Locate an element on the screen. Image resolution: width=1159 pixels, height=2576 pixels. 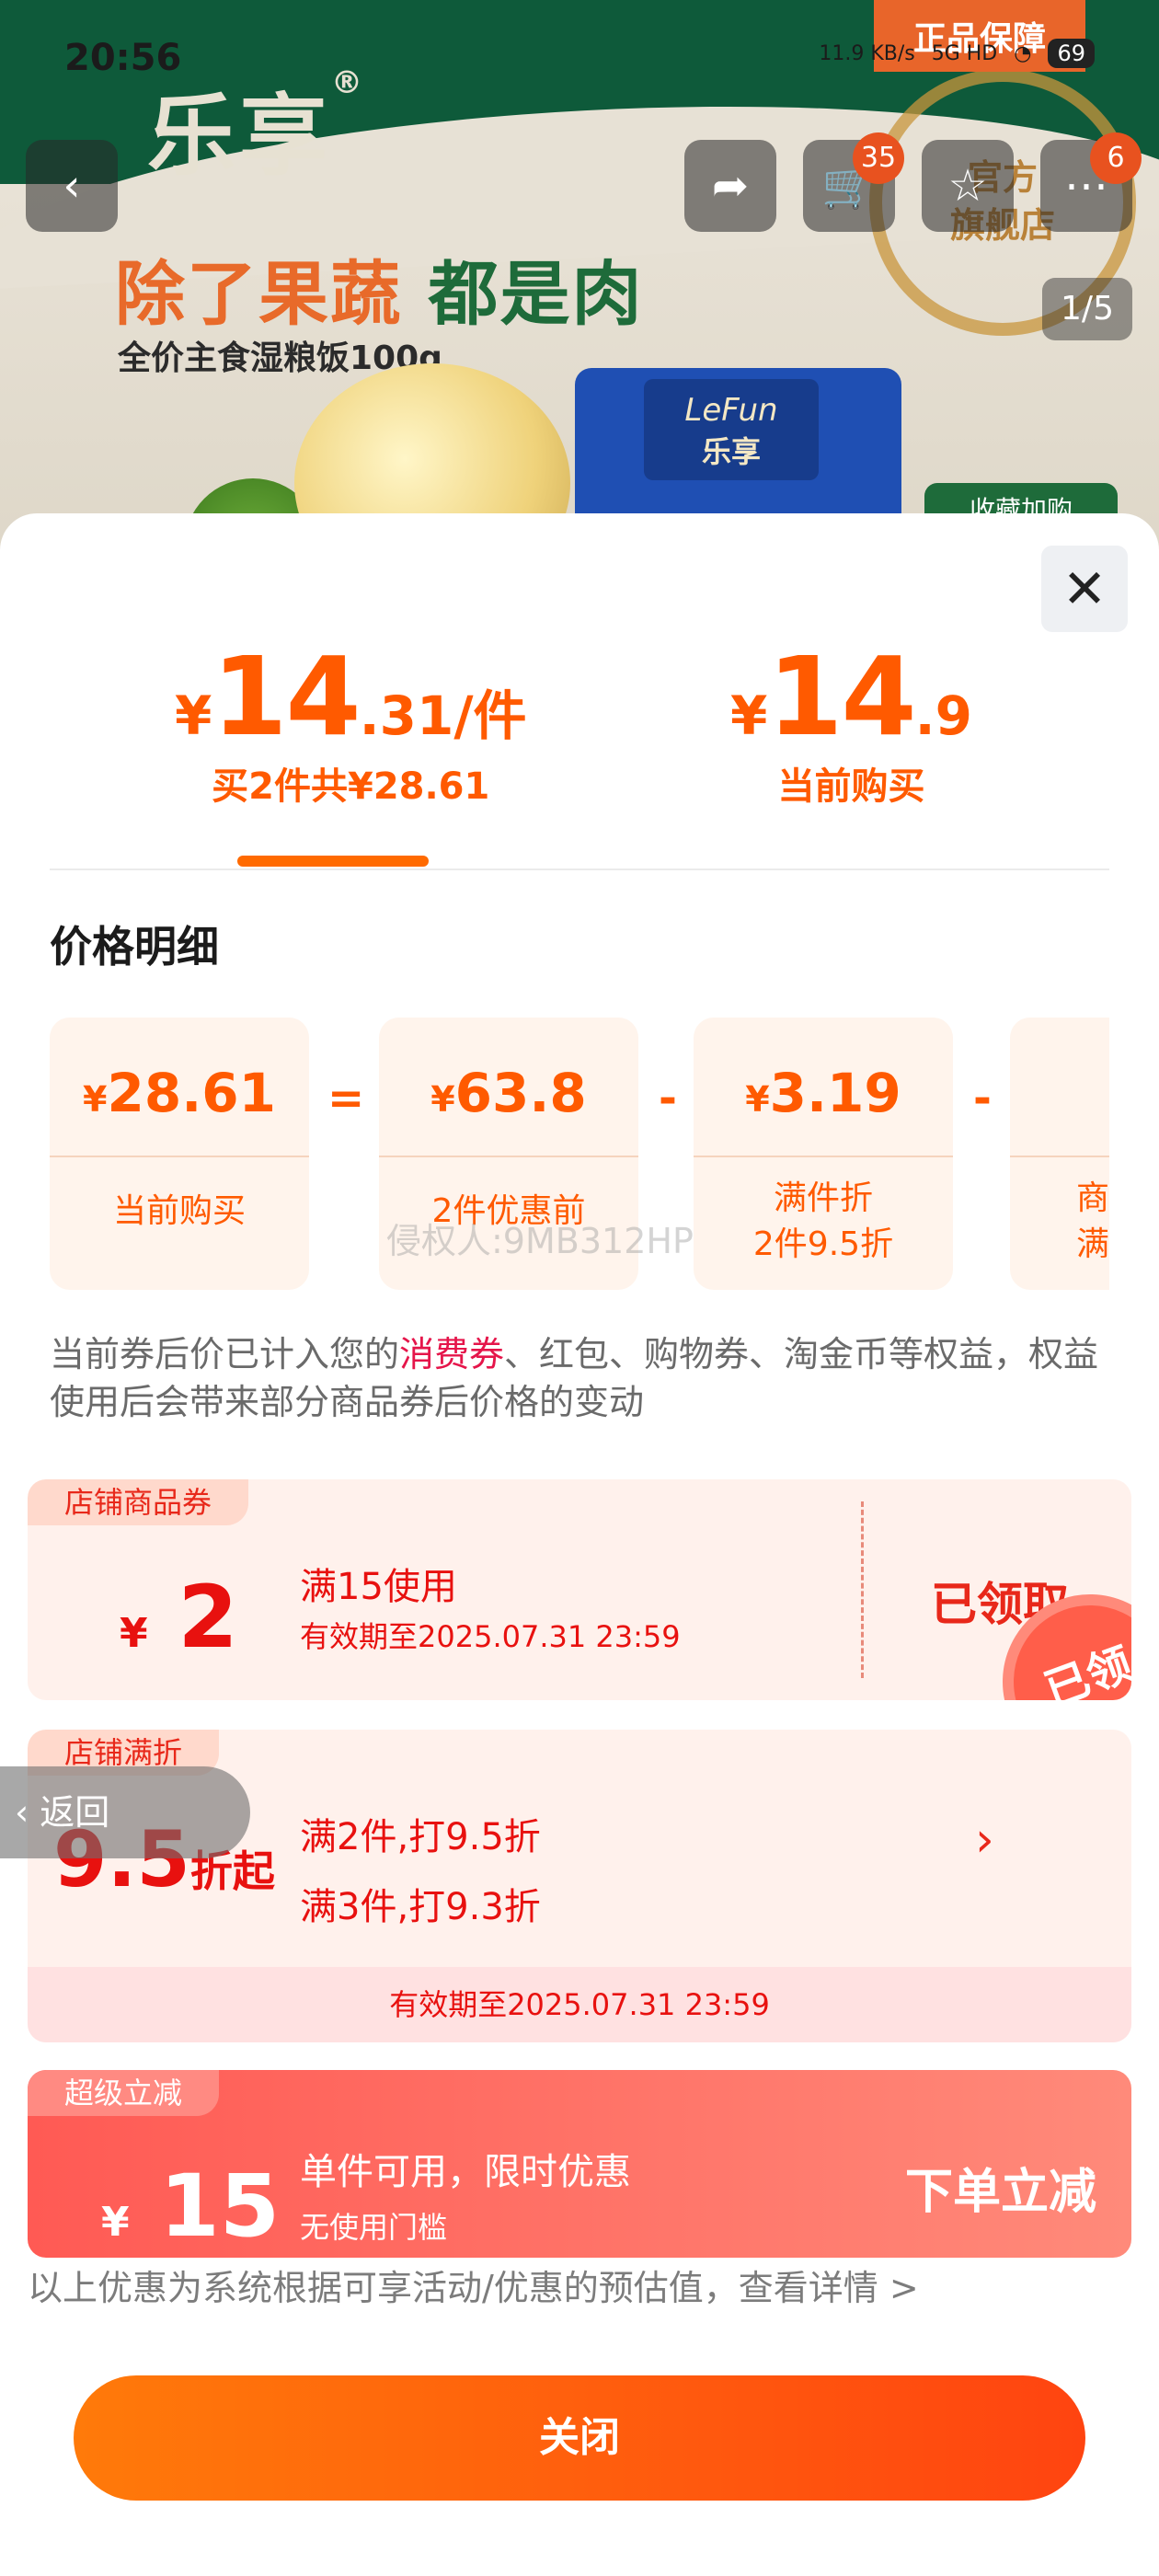
cart-button: 🛒 35 is located at coordinates (853, 182).